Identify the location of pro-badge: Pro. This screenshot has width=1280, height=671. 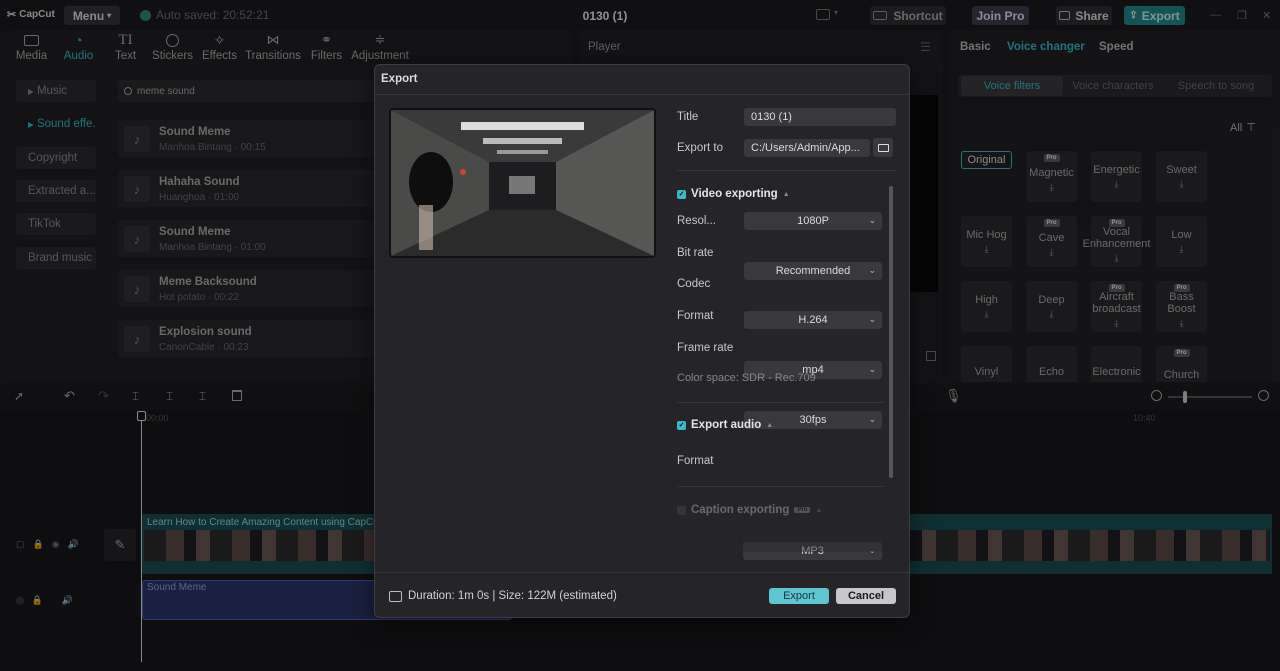
(802, 510).